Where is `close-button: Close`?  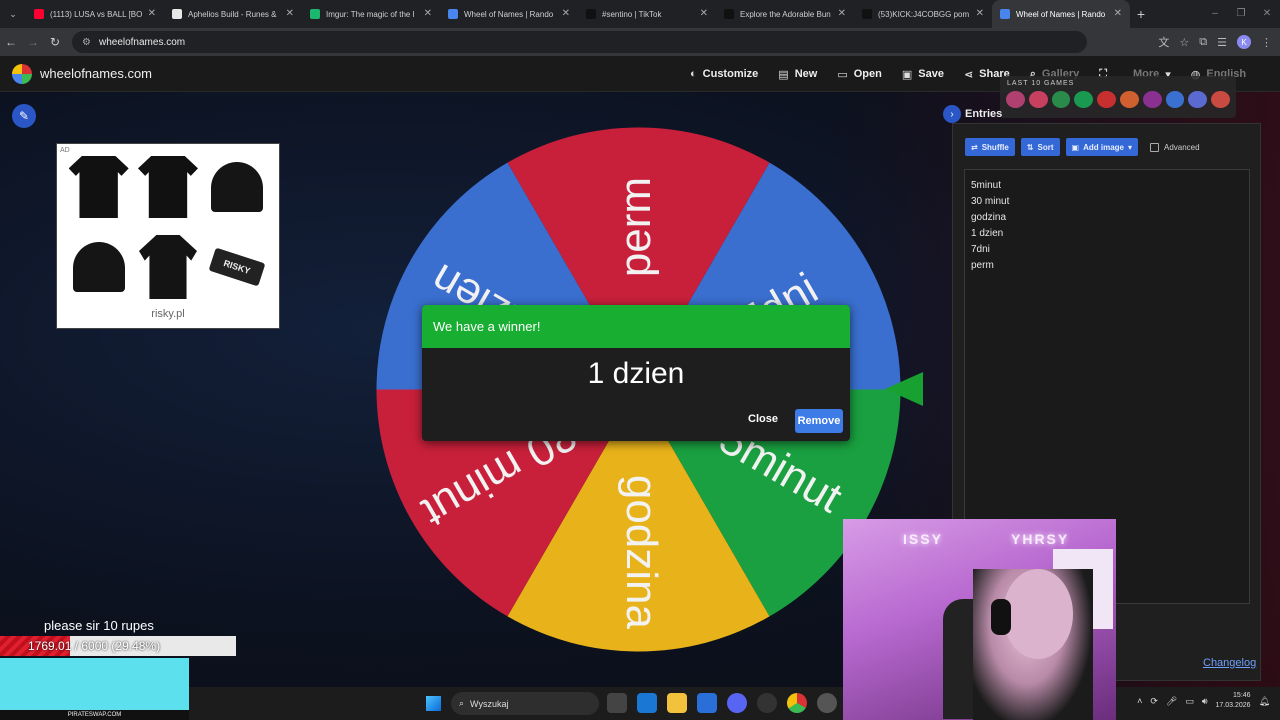
close-button: Close is located at coordinates (763, 419).